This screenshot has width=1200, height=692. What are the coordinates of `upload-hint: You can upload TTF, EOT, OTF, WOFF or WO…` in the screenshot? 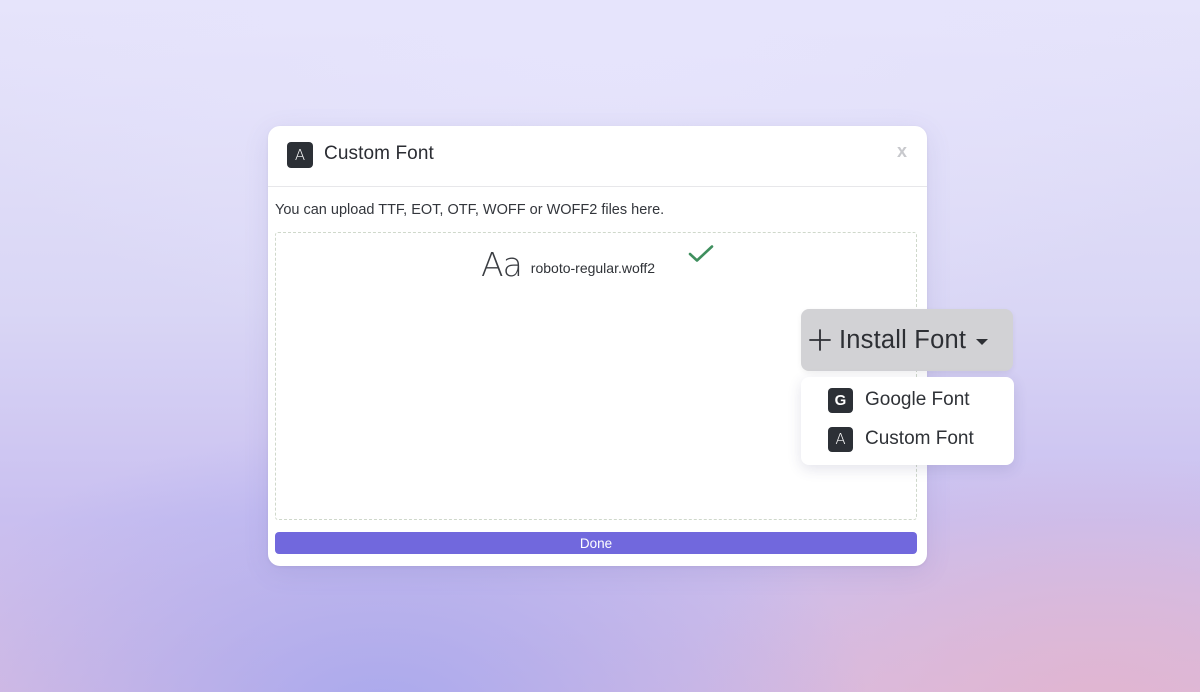 It's located at (470, 210).